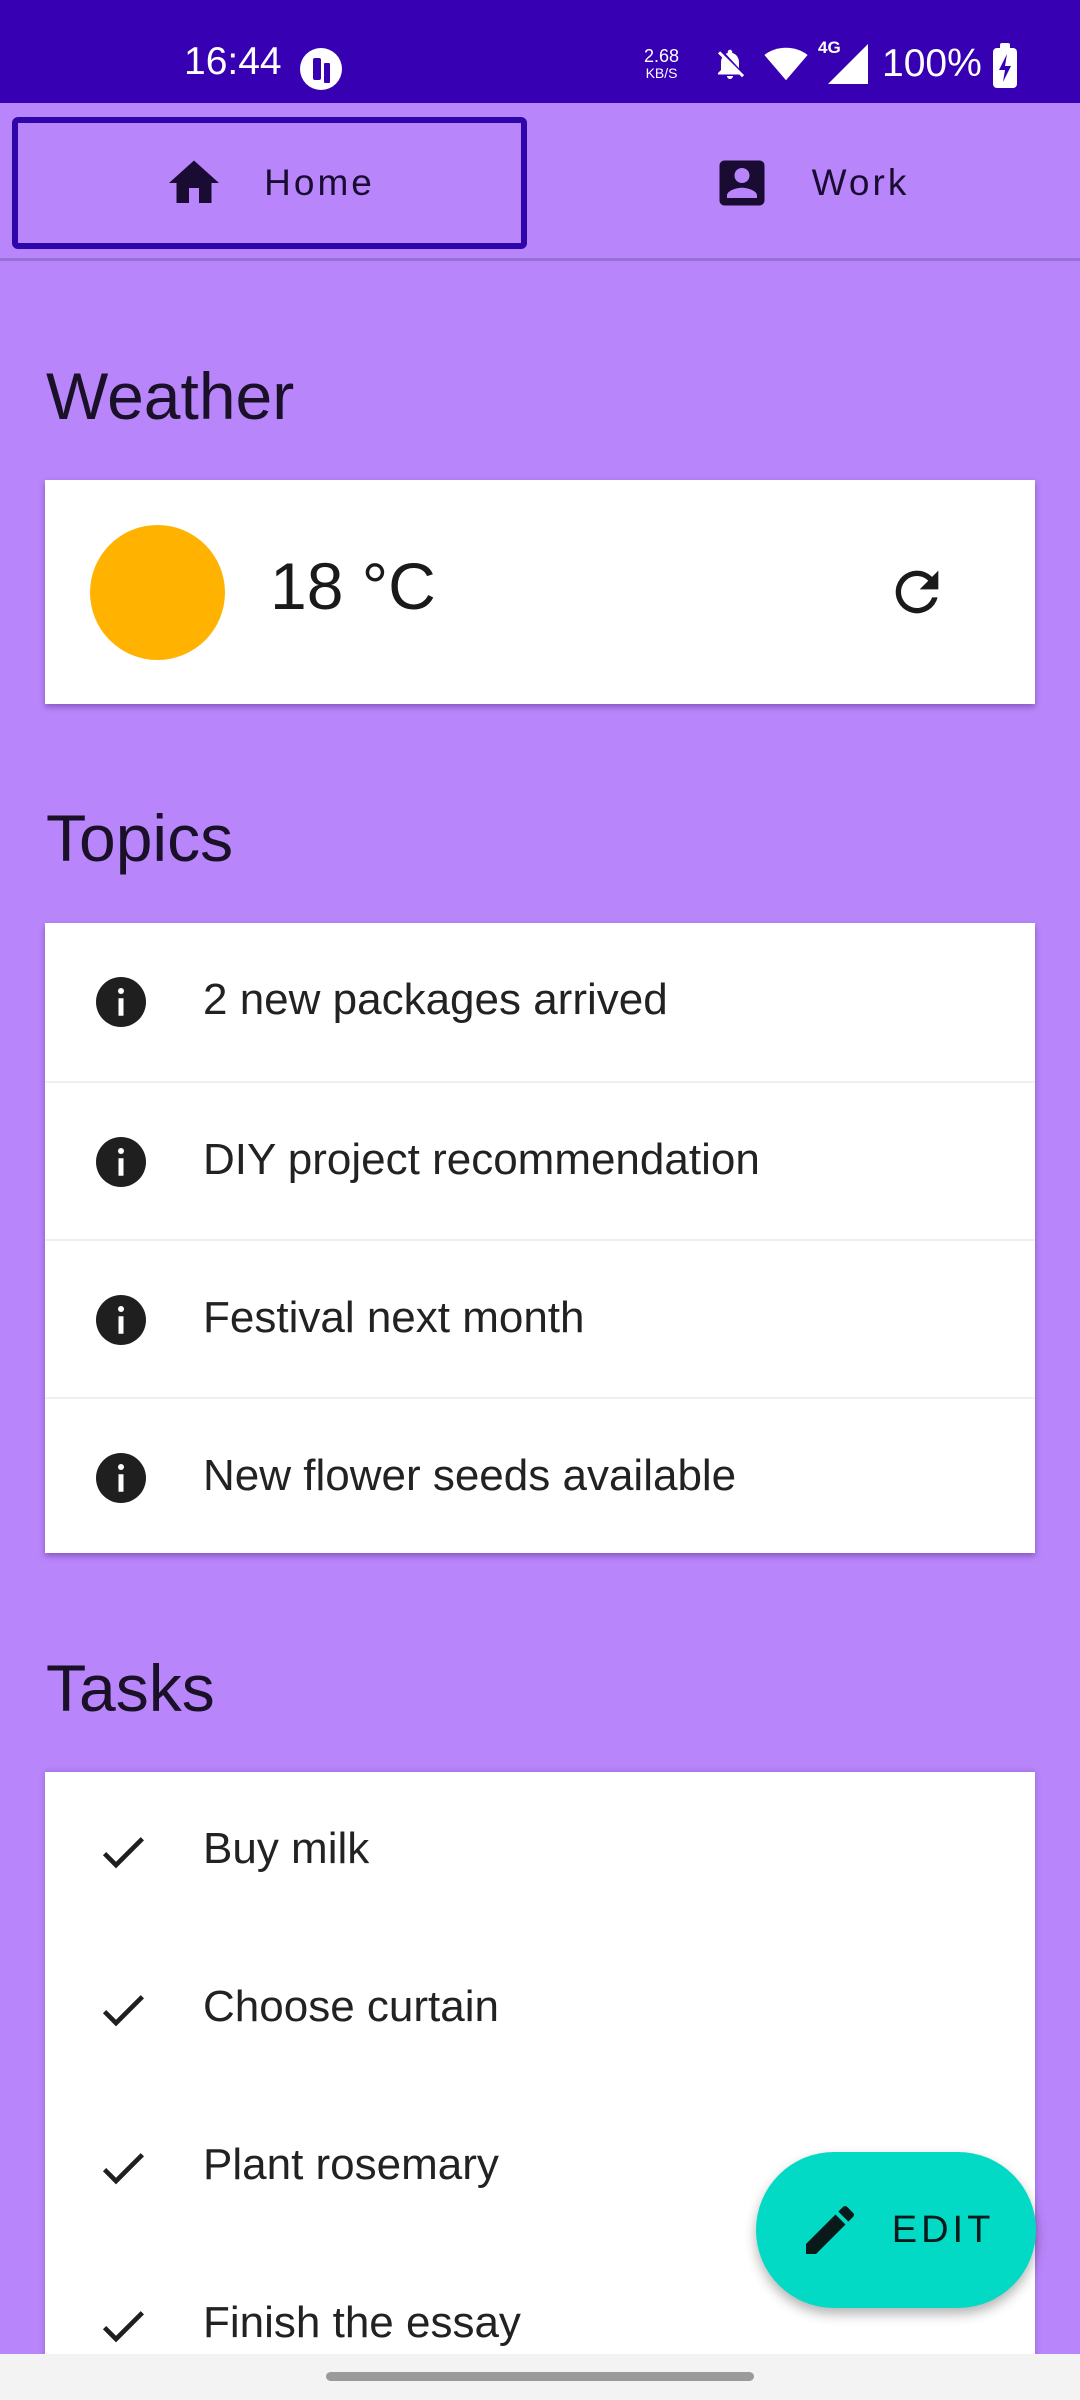  I want to click on bell-off-icon, so click(731, 64).